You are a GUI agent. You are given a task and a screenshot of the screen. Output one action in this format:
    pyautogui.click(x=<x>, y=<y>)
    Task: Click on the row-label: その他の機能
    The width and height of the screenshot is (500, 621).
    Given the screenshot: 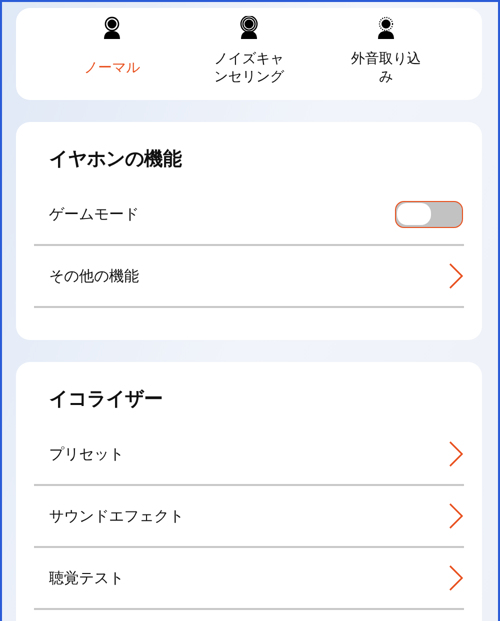 What is the action you would take?
    pyautogui.click(x=94, y=276)
    